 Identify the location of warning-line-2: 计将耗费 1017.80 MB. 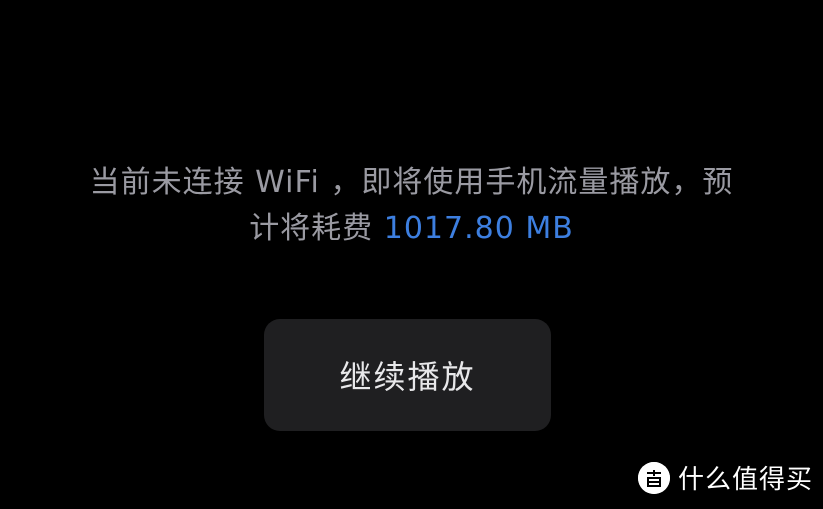
(411, 229).